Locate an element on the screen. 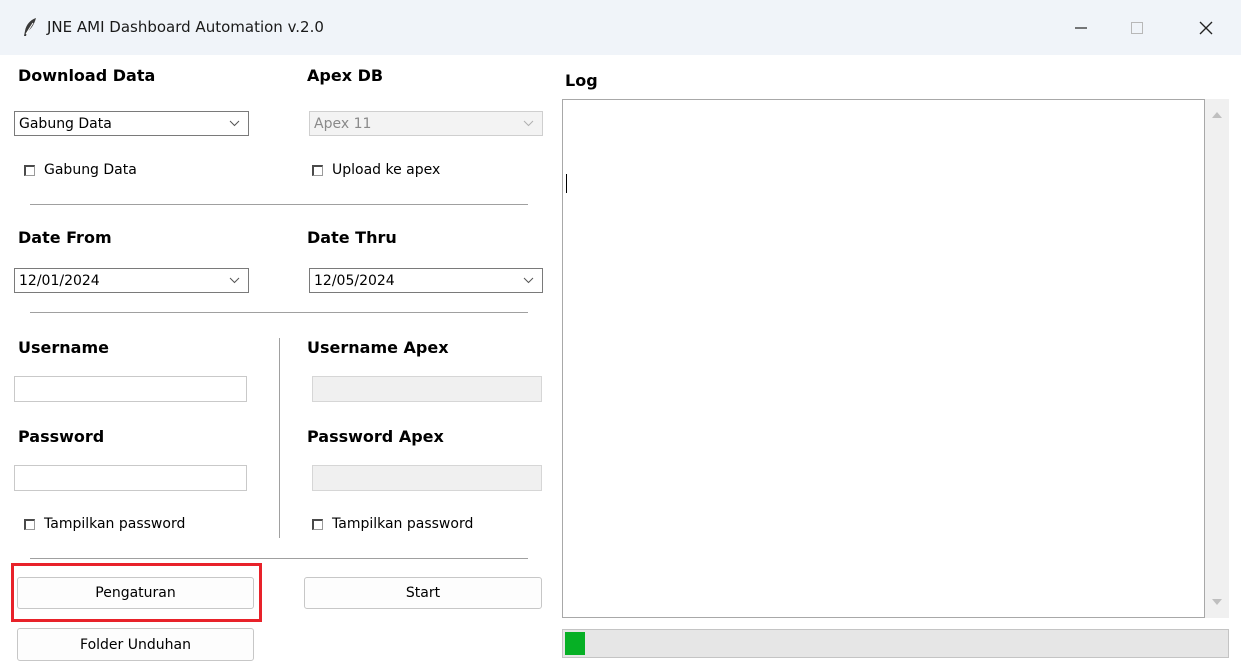 This screenshot has width=1241, height=664. username-apex-input is located at coordinates (427, 389).